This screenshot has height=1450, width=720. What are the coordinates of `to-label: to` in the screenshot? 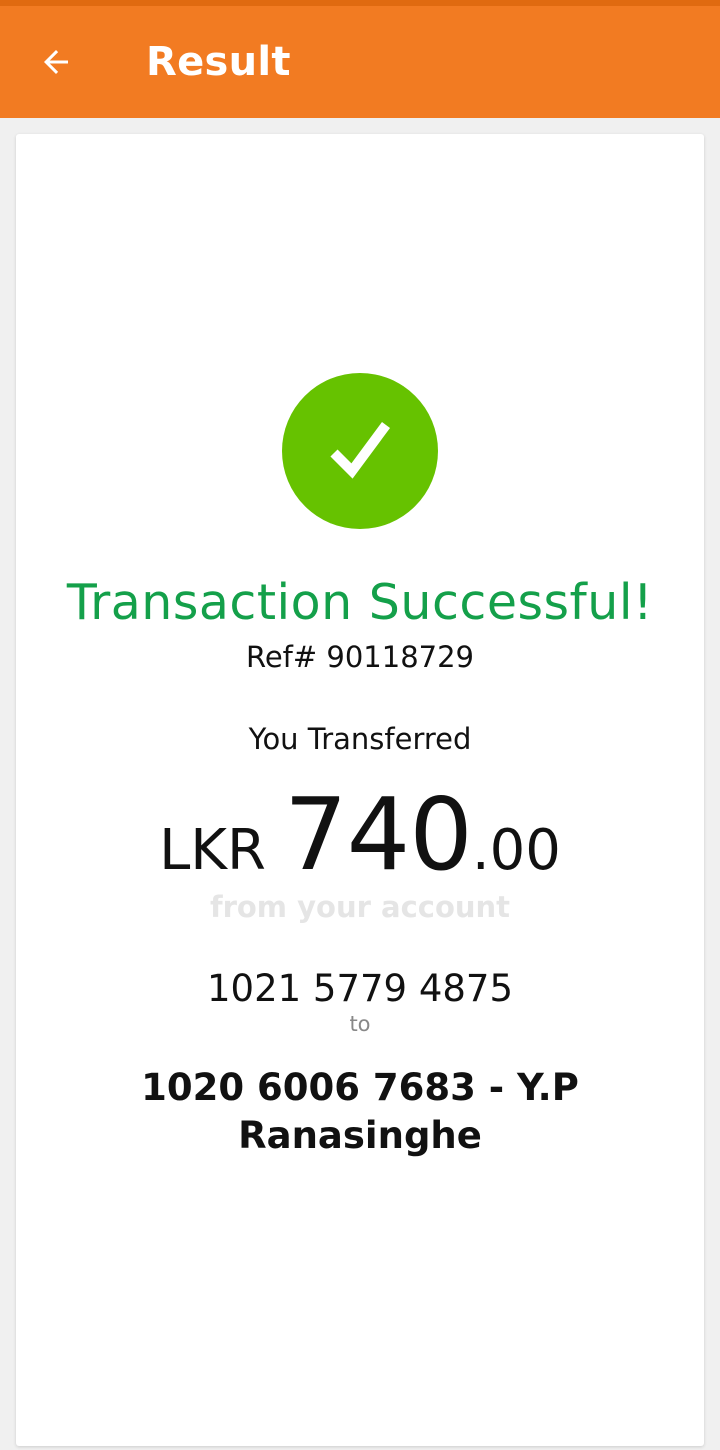 It's located at (360, 1024).